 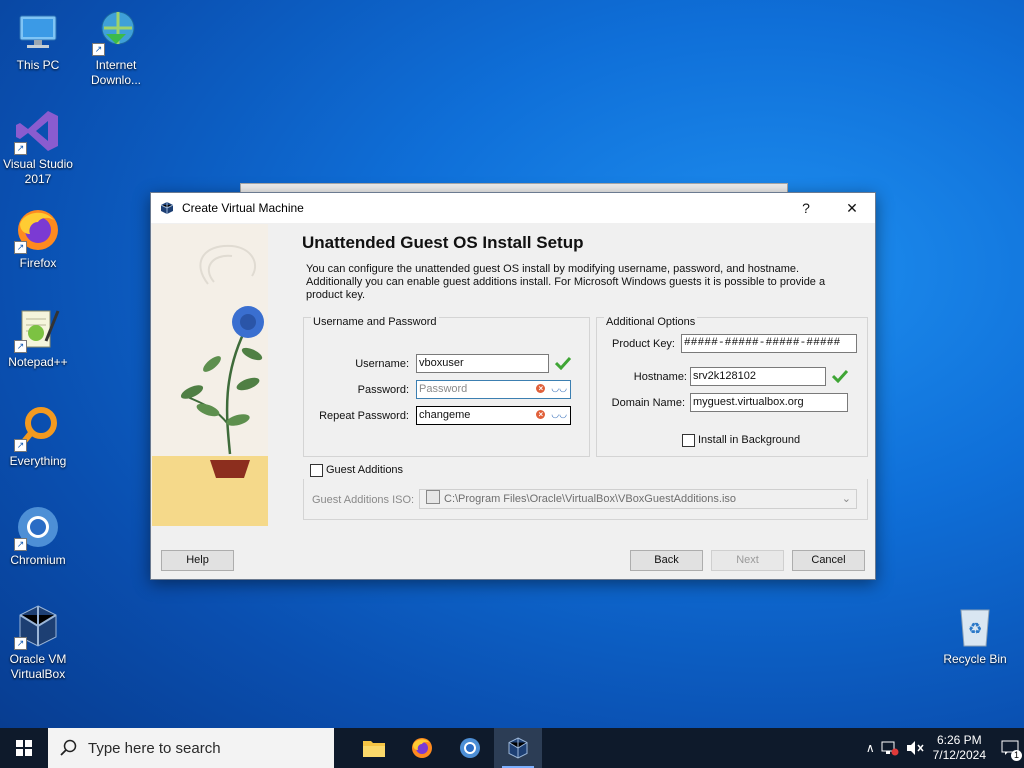 I want to click on taskbar-firefox, so click(x=422, y=748).